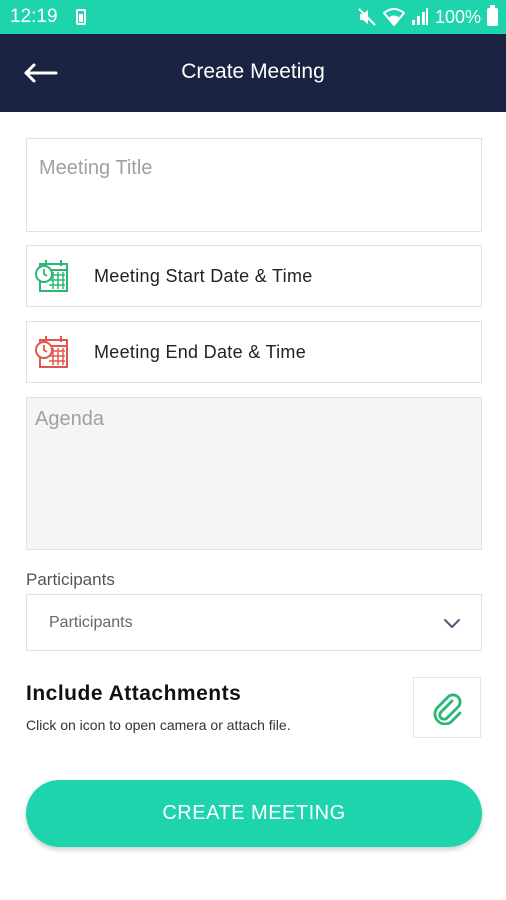 This screenshot has height=900, width=506. I want to click on start-datetime-picker: Meeting Start Date & Time, so click(254, 276).